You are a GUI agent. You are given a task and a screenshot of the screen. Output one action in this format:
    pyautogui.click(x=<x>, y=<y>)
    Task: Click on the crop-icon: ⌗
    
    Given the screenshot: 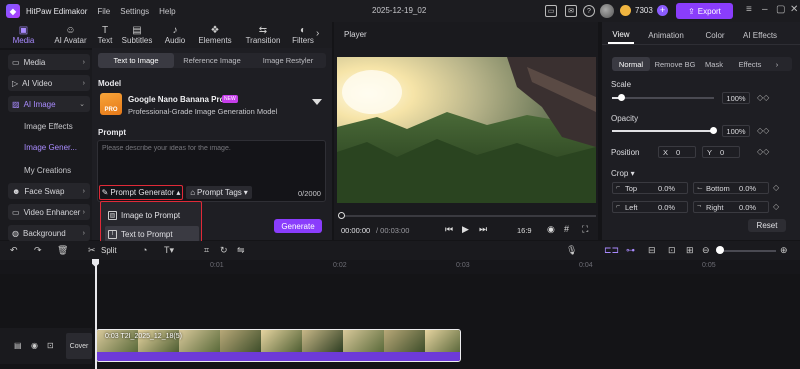 What is the action you would take?
    pyautogui.click(x=206, y=250)
    